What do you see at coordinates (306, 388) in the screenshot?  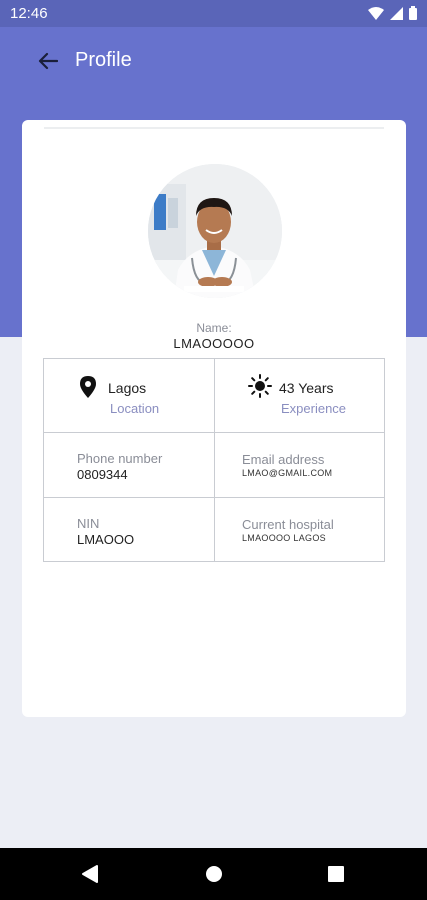 I see `experience-value: 43 Years` at bounding box center [306, 388].